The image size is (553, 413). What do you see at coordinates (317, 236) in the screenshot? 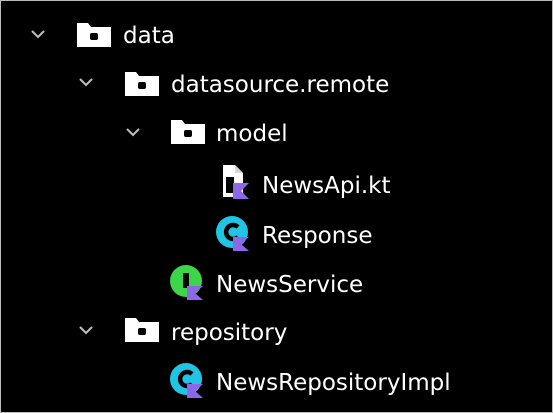
I see `tree-item-label: Response` at bounding box center [317, 236].